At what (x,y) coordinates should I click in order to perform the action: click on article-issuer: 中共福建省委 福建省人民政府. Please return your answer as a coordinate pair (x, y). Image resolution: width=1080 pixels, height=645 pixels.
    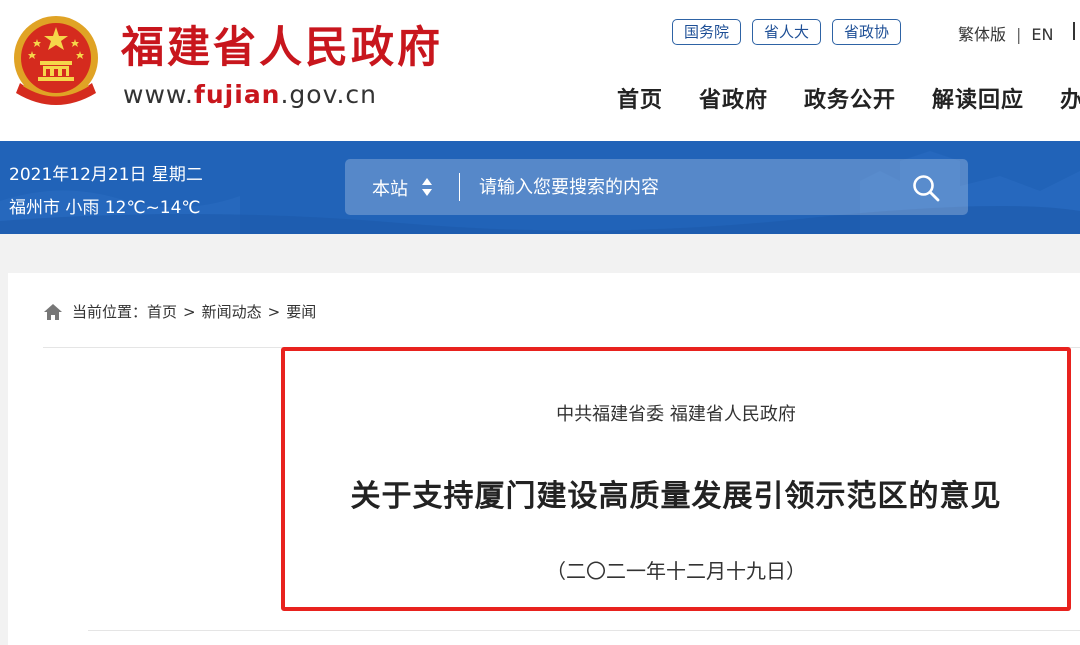
    Looking at the image, I should click on (676, 414).